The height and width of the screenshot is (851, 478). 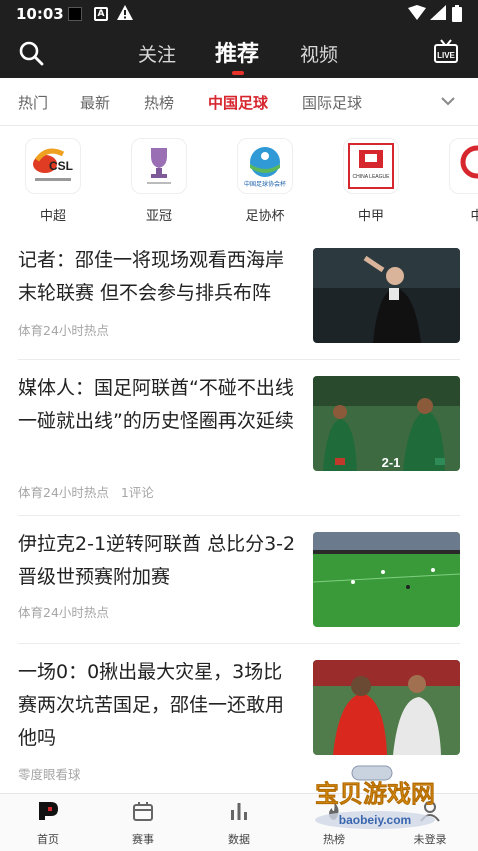 I want to click on league-name: 亚冠, so click(x=158, y=216).